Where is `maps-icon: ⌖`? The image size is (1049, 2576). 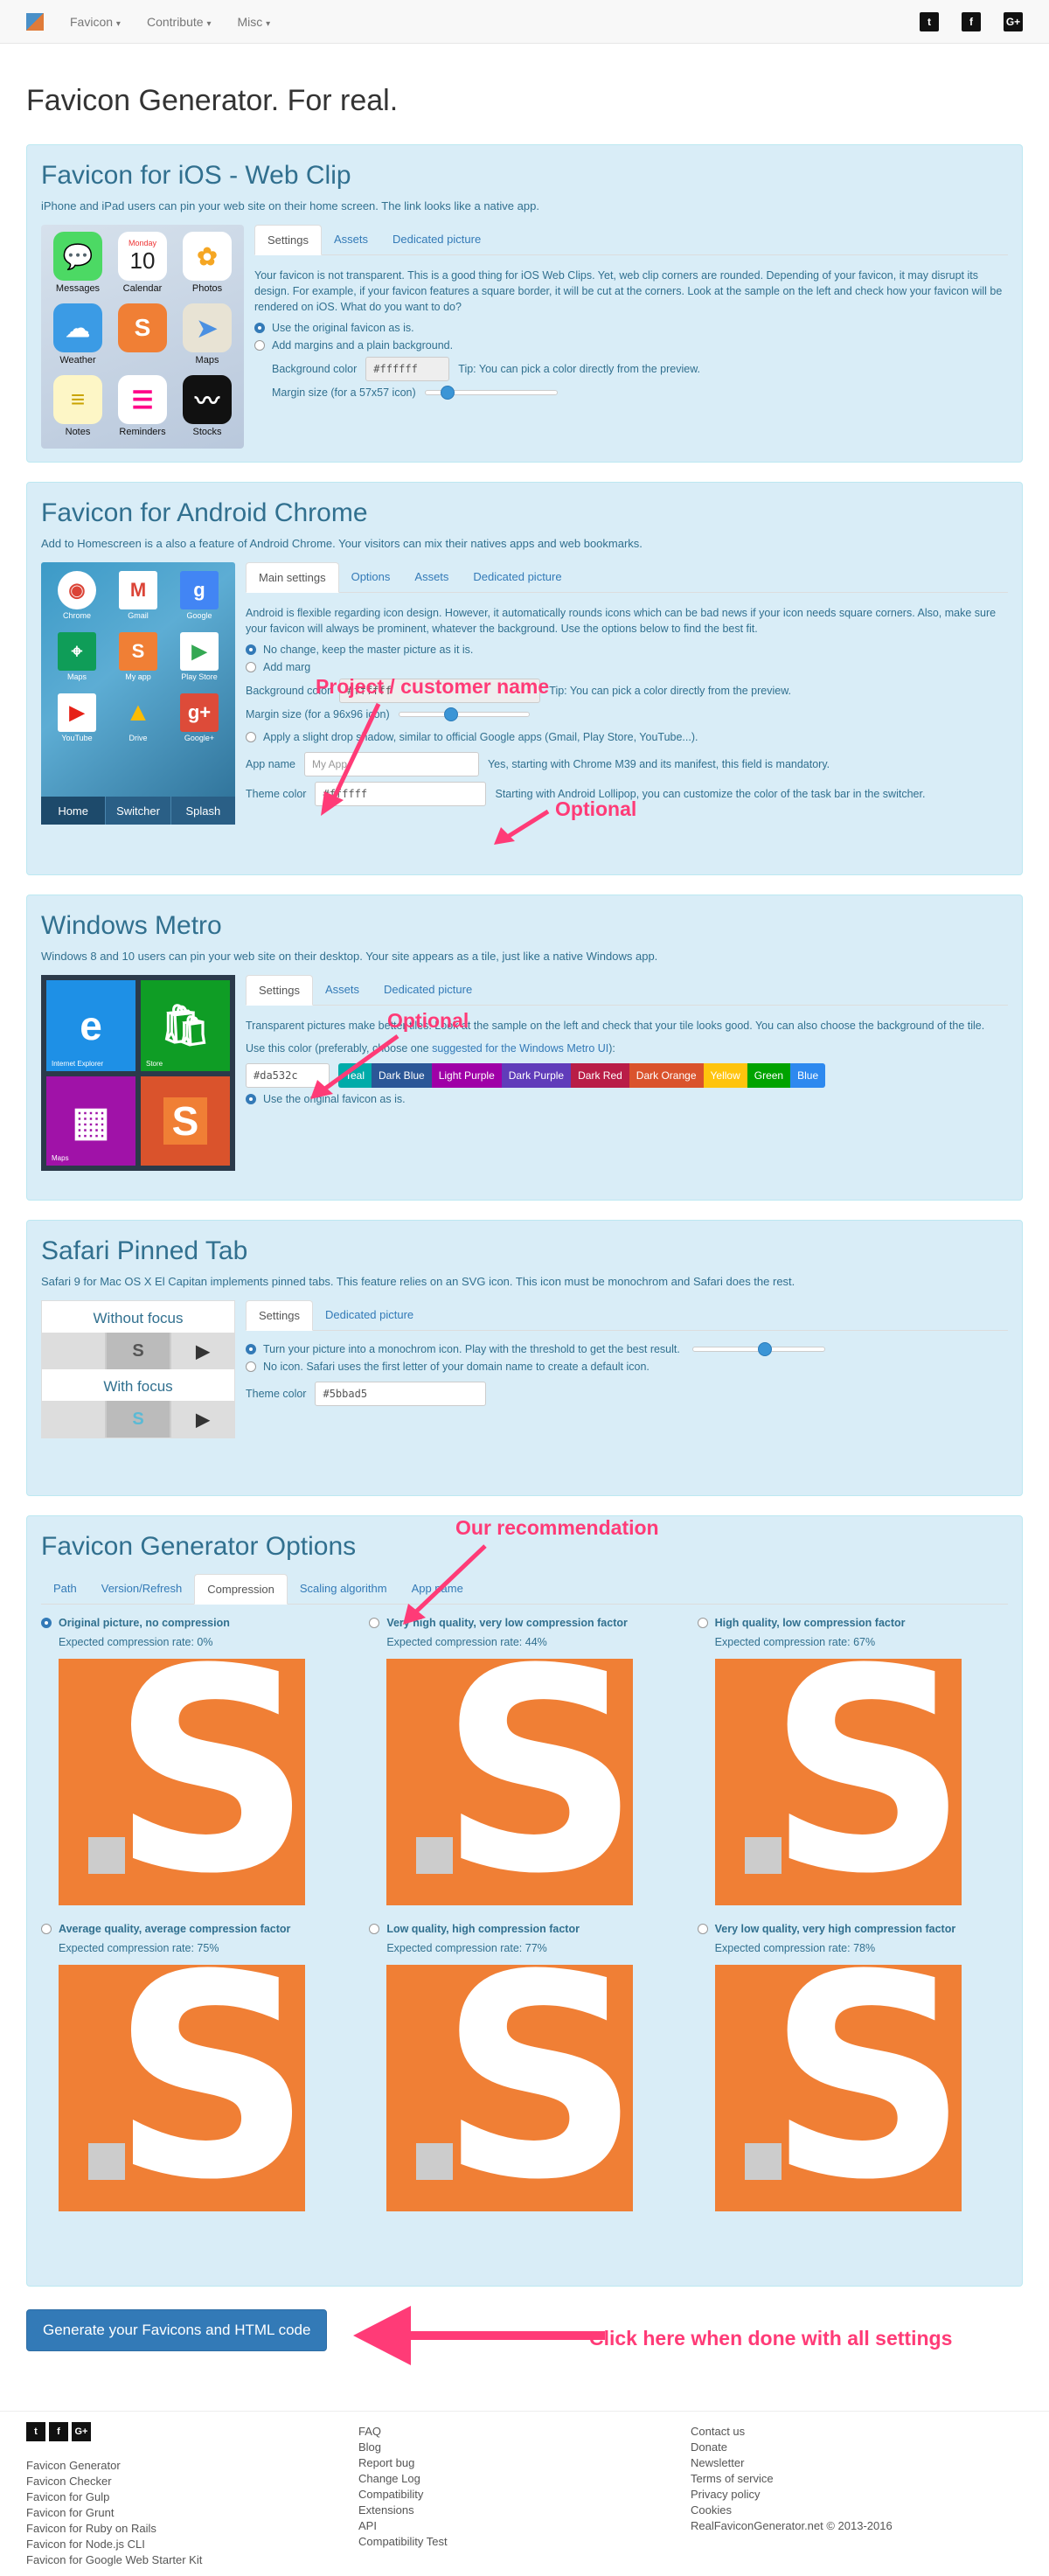
maps-icon: ⌖ is located at coordinates (77, 651).